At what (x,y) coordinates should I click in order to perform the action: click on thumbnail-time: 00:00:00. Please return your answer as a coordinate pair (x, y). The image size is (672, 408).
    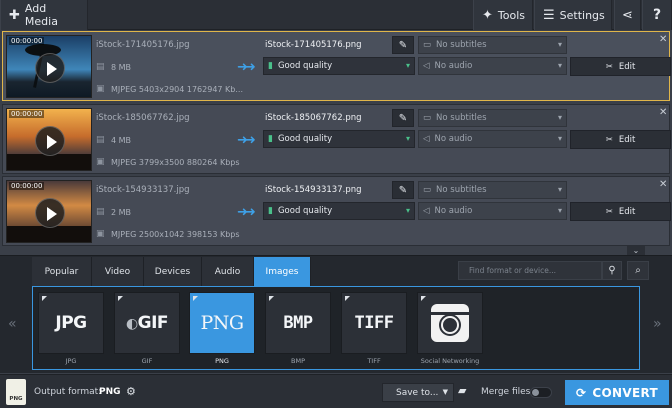
    Looking at the image, I should click on (27, 114).